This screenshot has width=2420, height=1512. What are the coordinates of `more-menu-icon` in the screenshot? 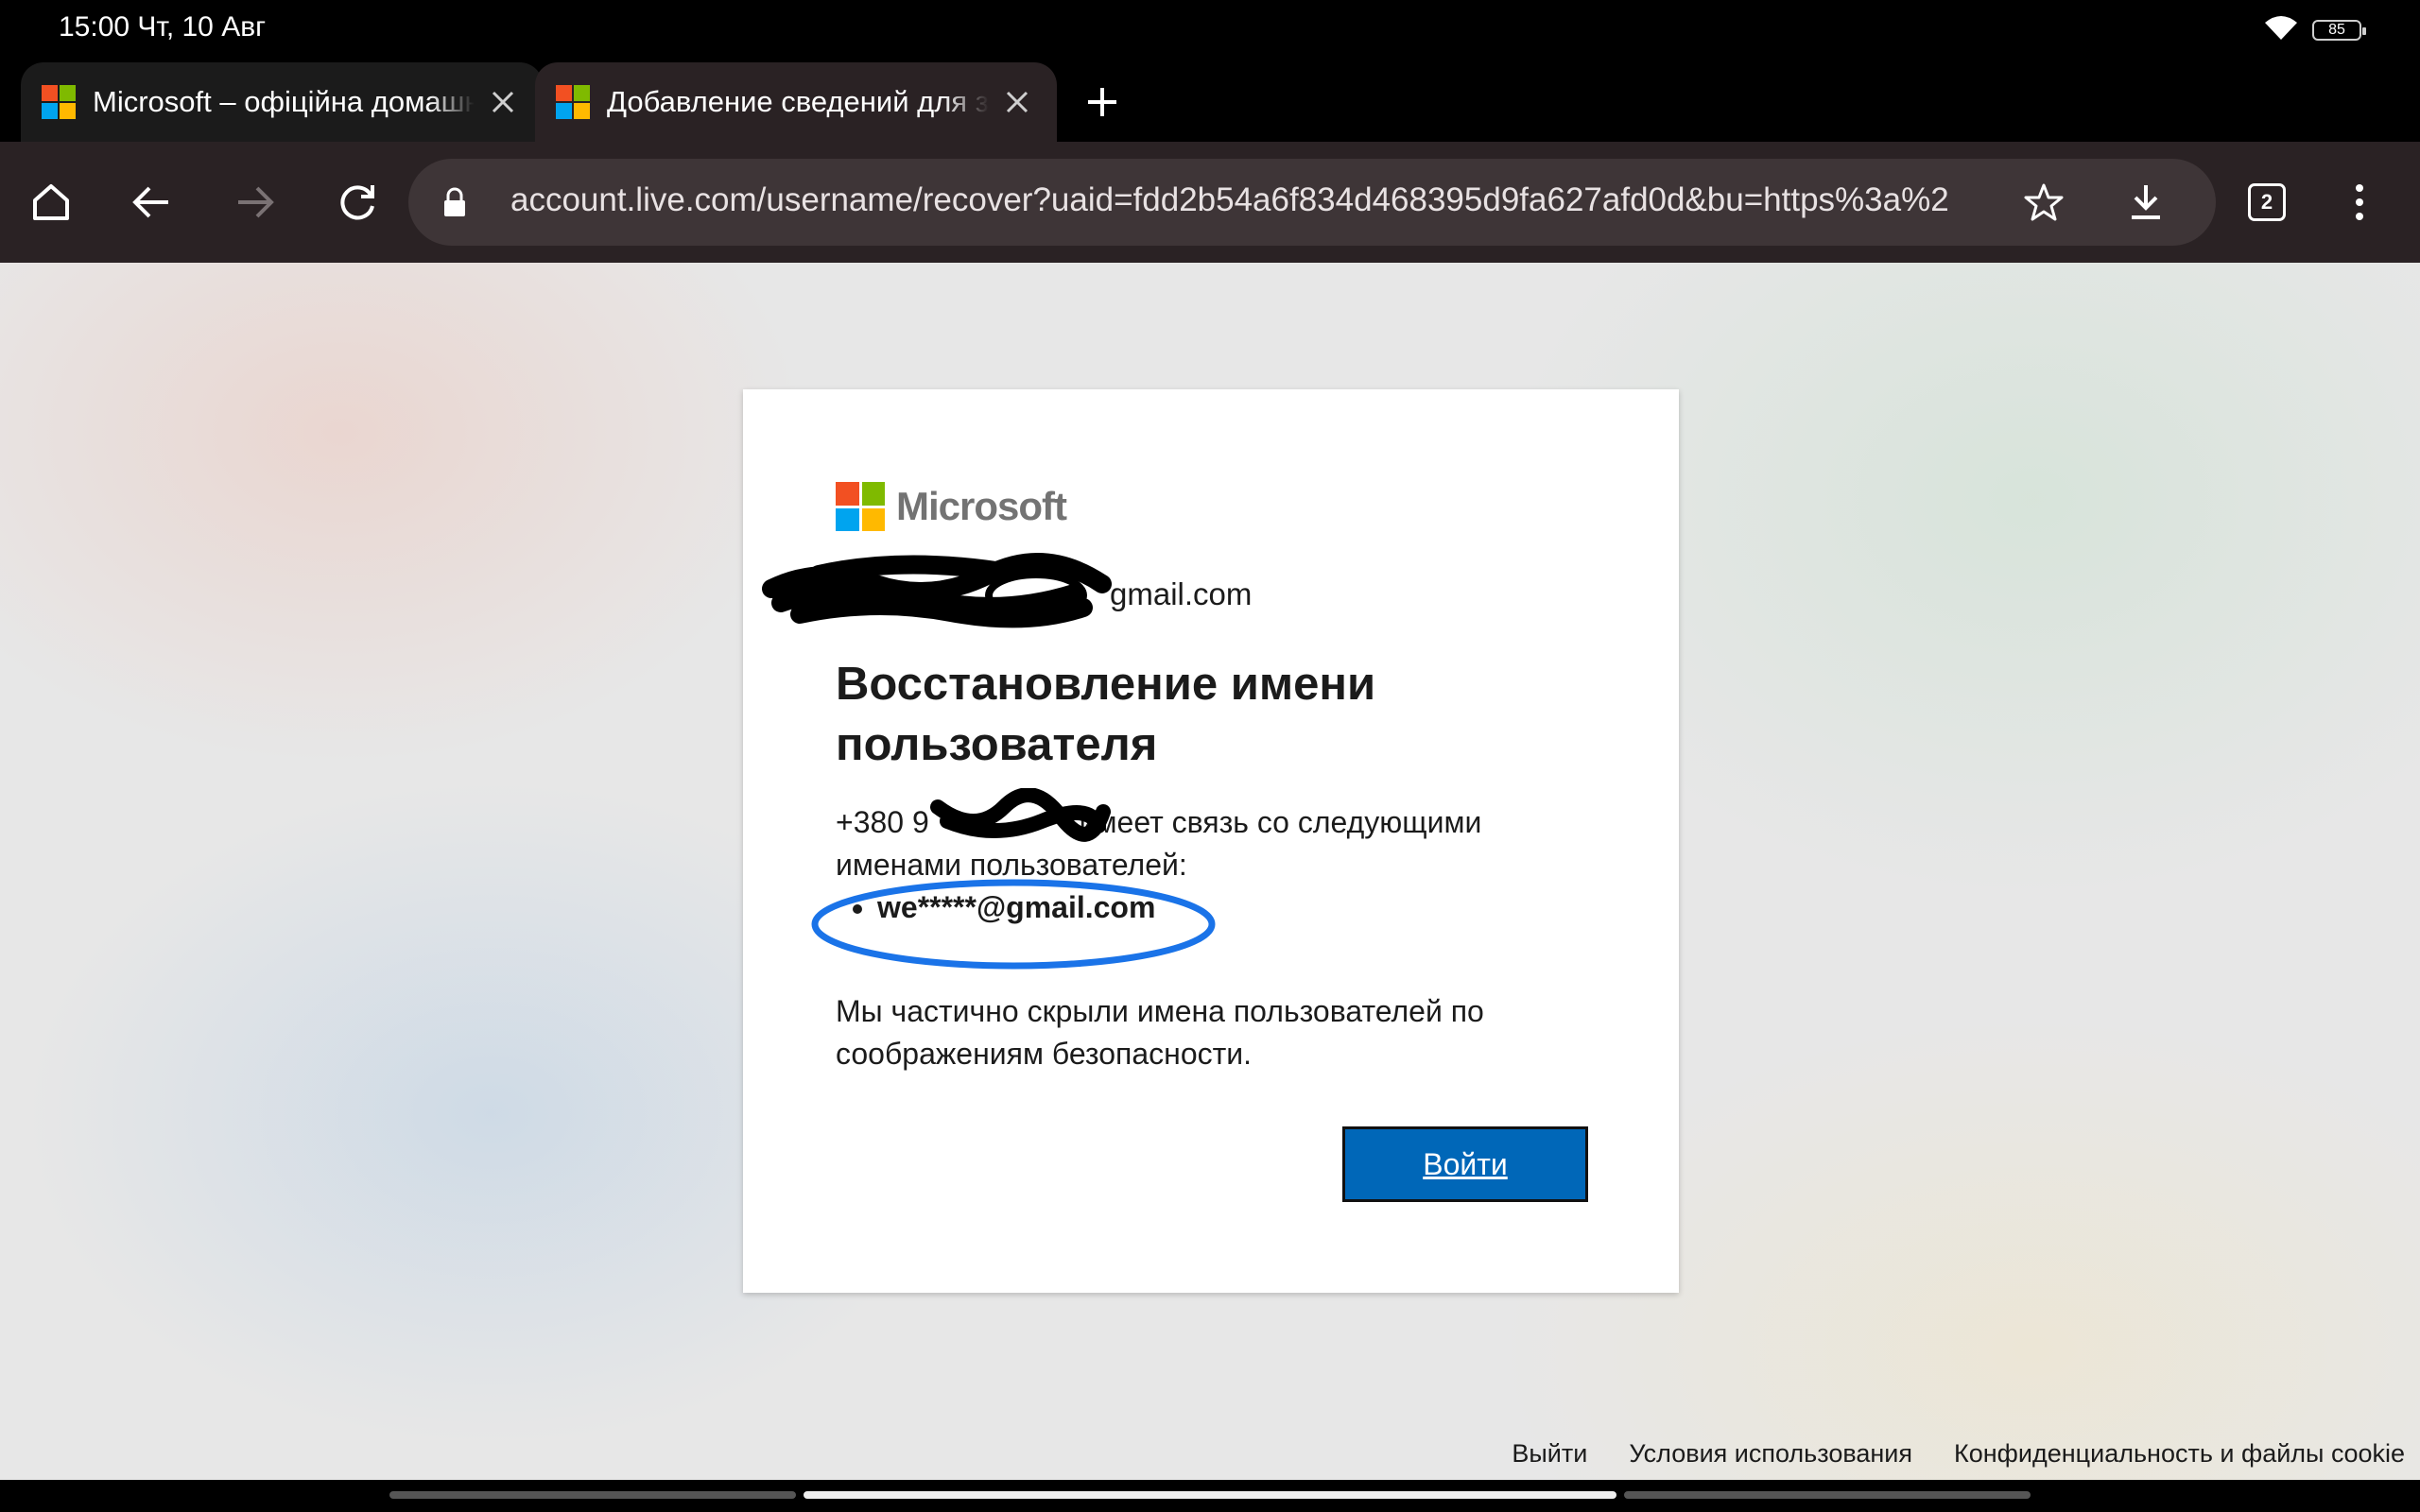 It's located at (2359, 202).